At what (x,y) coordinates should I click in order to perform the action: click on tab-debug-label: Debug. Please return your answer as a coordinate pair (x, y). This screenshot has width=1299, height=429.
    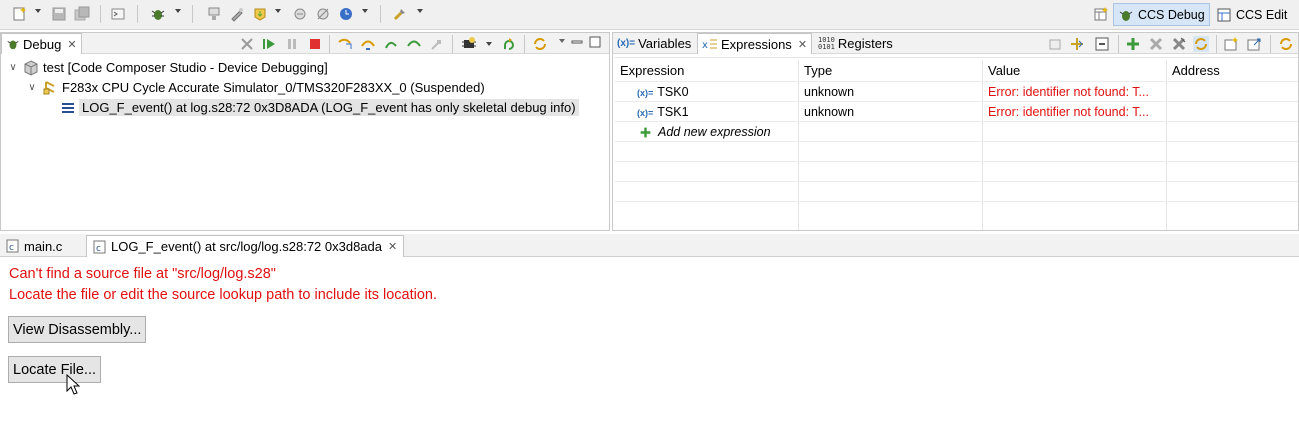
    Looking at the image, I should click on (42, 44).